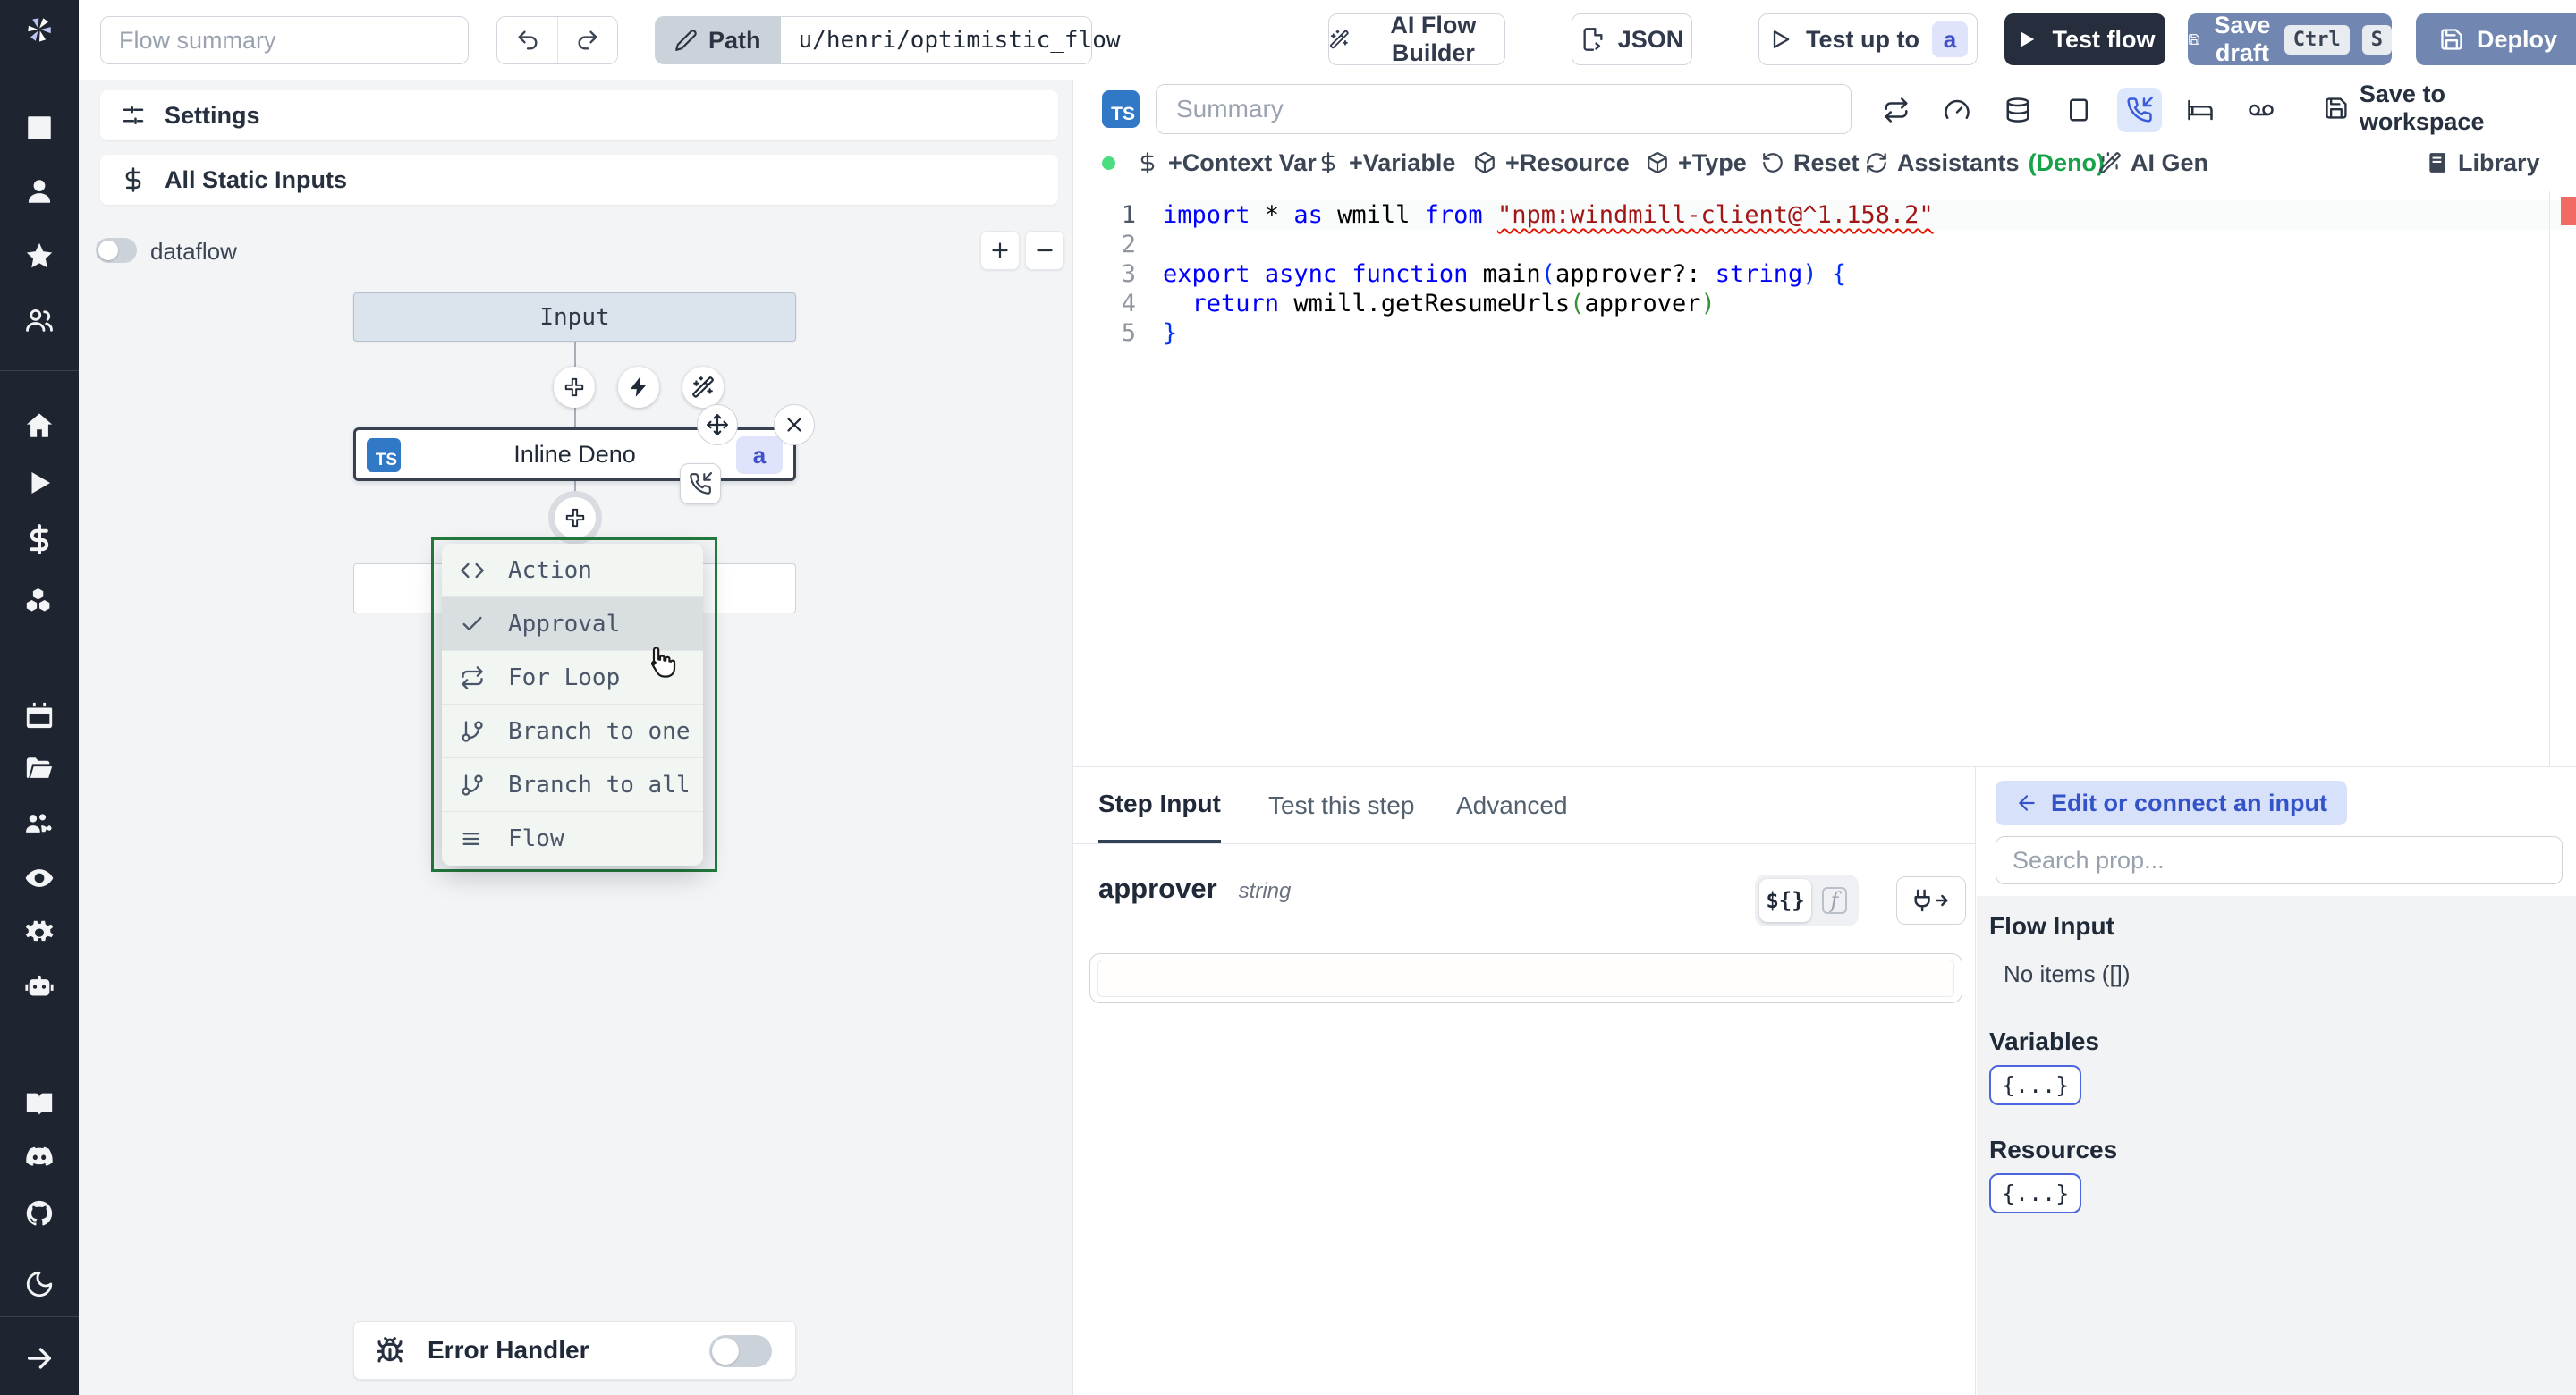 This screenshot has width=2576, height=1395. Describe the element at coordinates (39, 256) in the screenshot. I see `favorites-star-icon` at that location.